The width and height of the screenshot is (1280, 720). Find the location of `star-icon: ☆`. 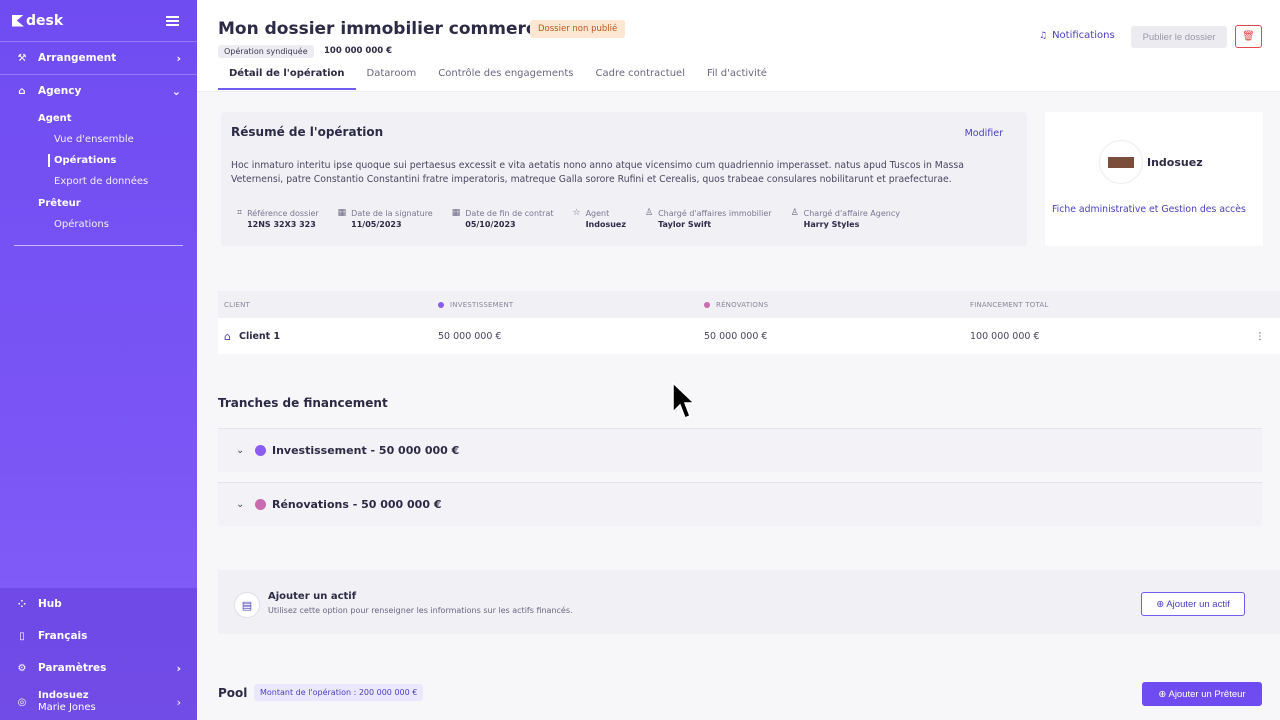

star-icon: ☆ is located at coordinates (576, 213).